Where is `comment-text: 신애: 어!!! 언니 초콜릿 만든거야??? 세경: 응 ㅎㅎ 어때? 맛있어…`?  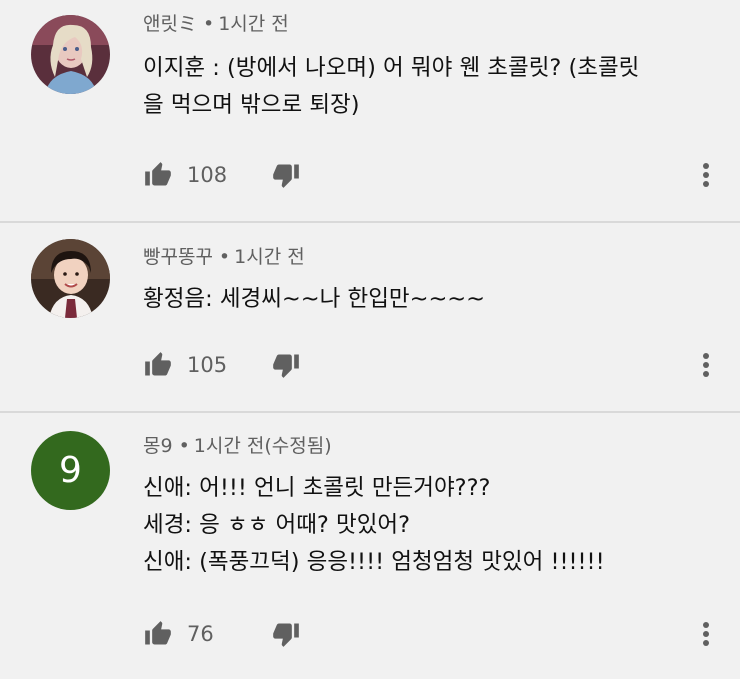 comment-text: 신애: 어!!! 언니 초콜릿 만든거야??? 세경: 응 ㅎㅎ 어때? 맛있어… is located at coordinates (374, 525).